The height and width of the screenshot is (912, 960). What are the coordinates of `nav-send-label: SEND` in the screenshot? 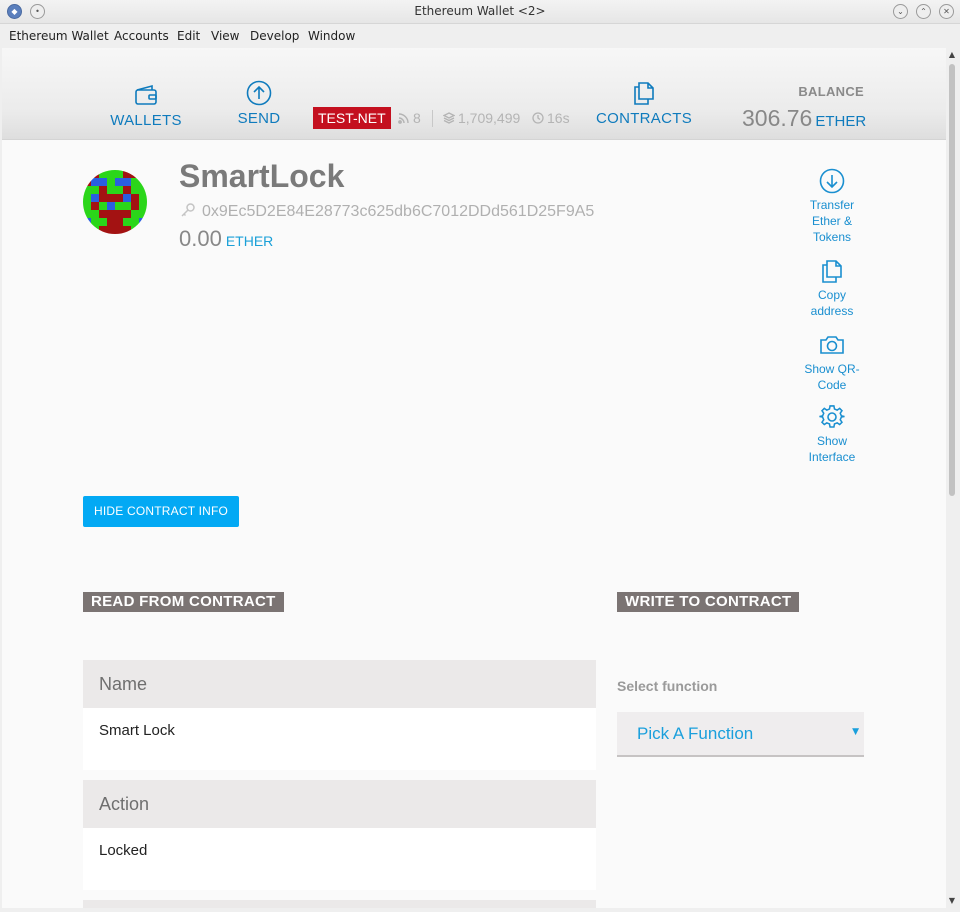 It's located at (259, 118).